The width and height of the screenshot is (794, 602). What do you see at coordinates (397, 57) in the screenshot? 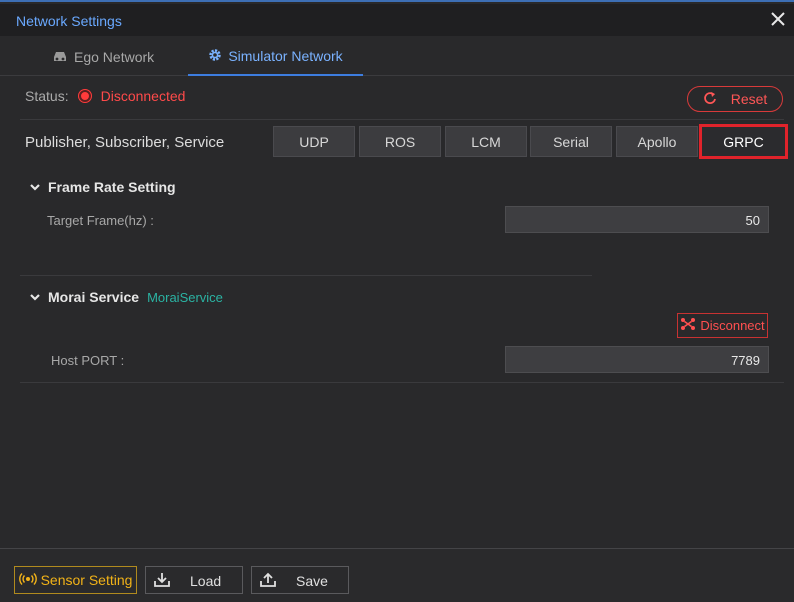
I see `tab-bar: Ego Network Simulator Network` at bounding box center [397, 57].